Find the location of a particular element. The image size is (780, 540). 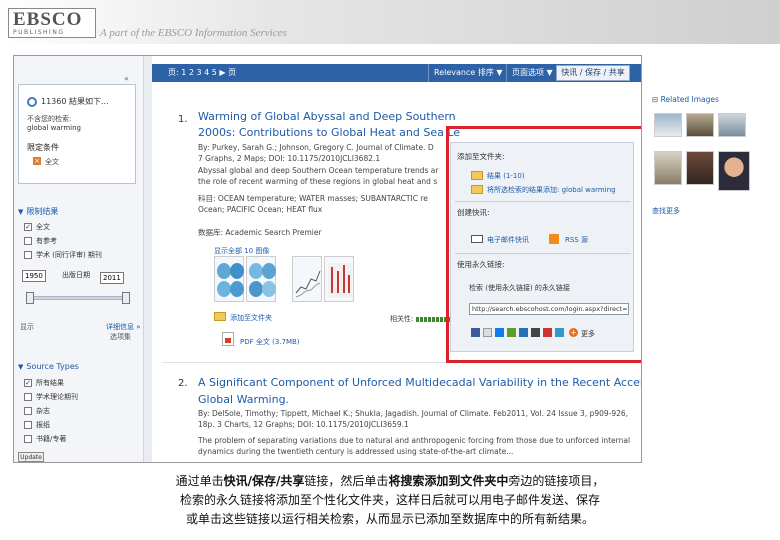

limit-references-row: 有参考 is located at coordinates (40, 241).